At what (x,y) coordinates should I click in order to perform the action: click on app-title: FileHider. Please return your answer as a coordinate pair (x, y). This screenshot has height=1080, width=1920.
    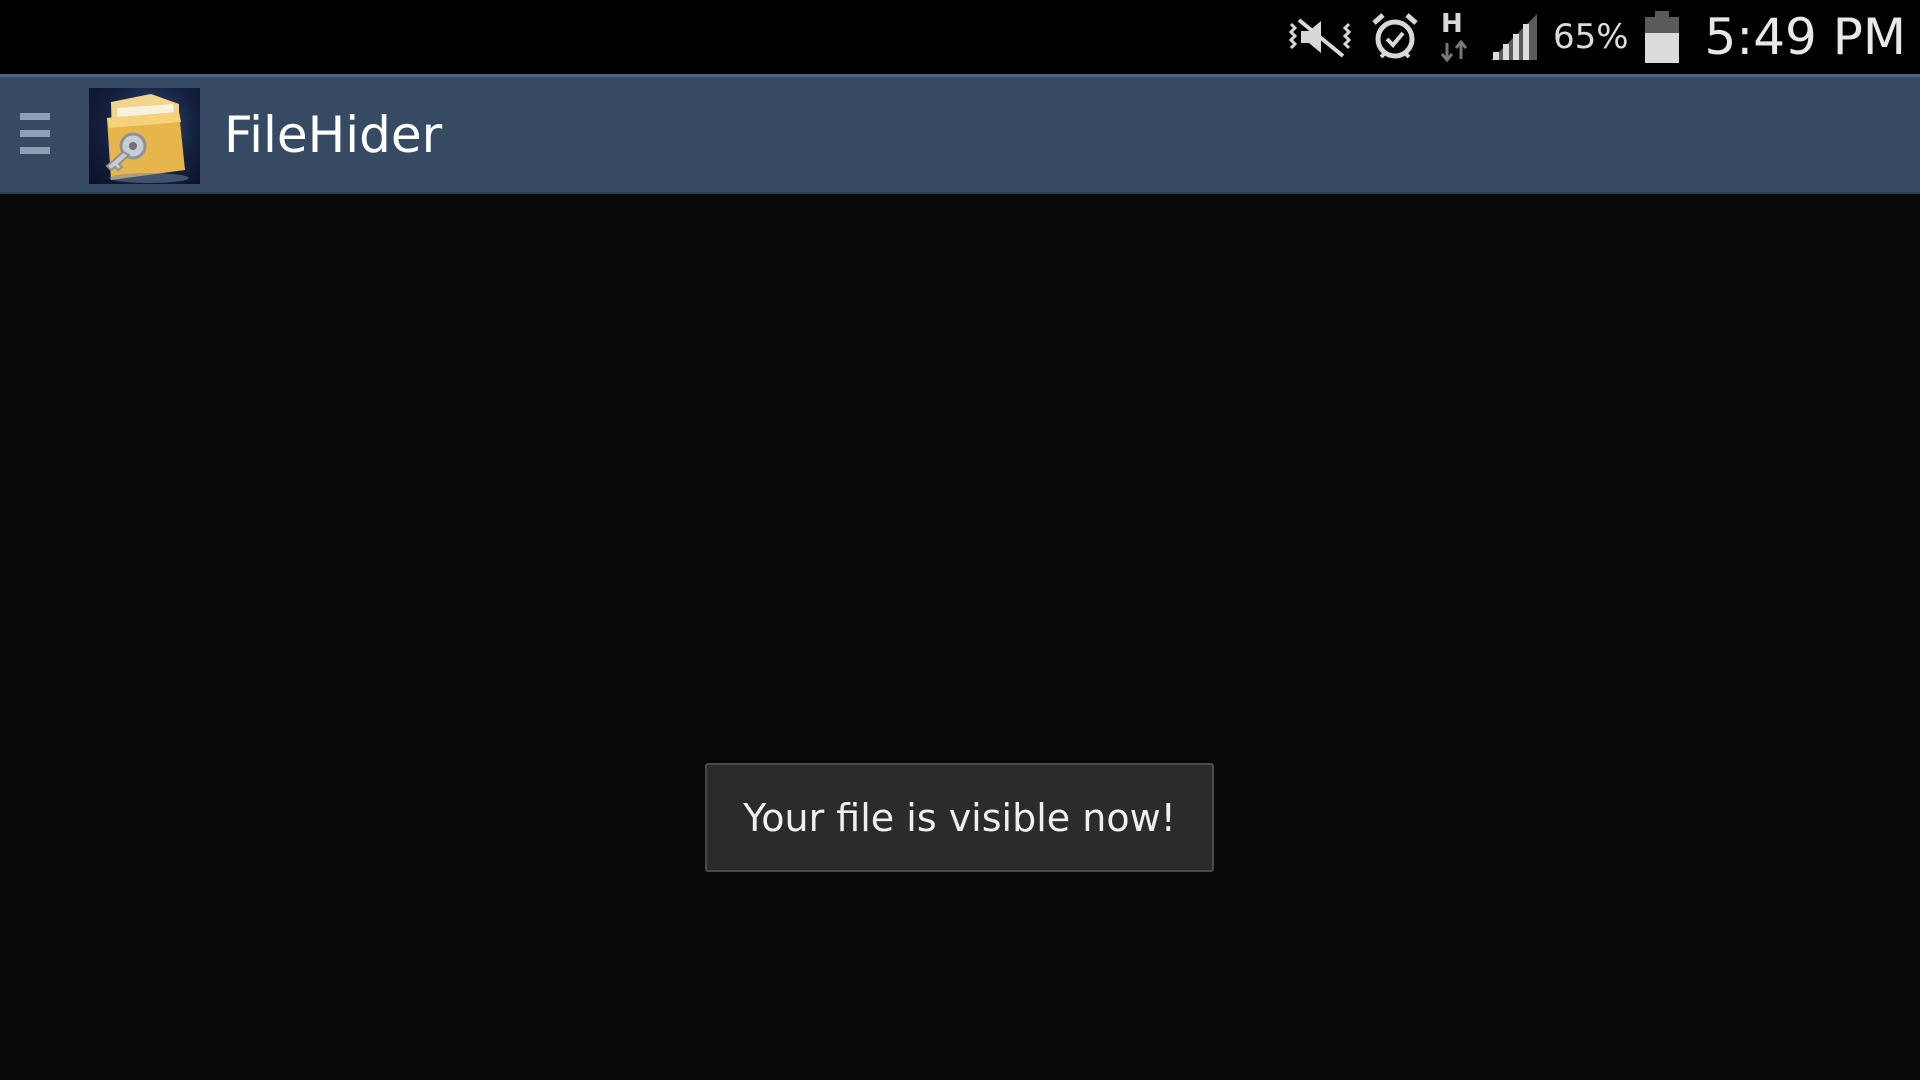
    Looking at the image, I should click on (333, 135).